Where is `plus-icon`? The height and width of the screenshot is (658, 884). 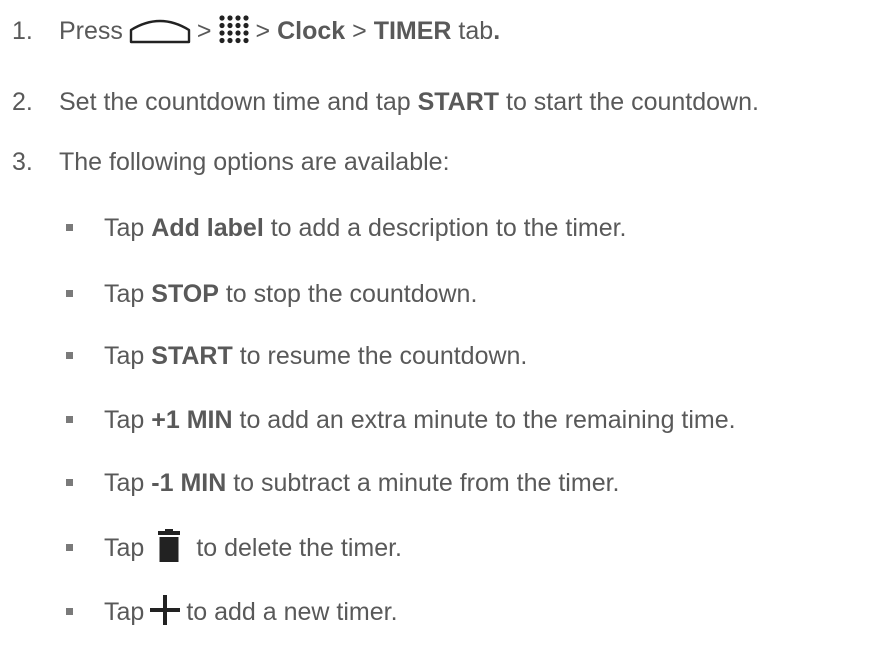 plus-icon is located at coordinates (165, 610).